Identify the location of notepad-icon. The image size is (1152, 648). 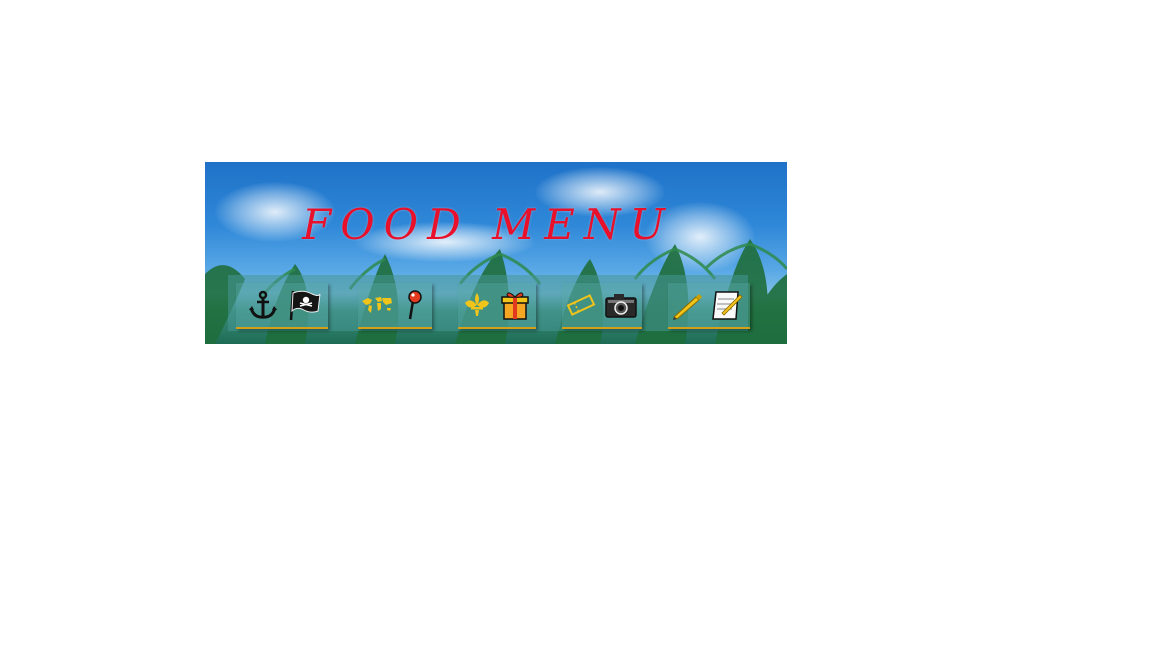
(727, 305).